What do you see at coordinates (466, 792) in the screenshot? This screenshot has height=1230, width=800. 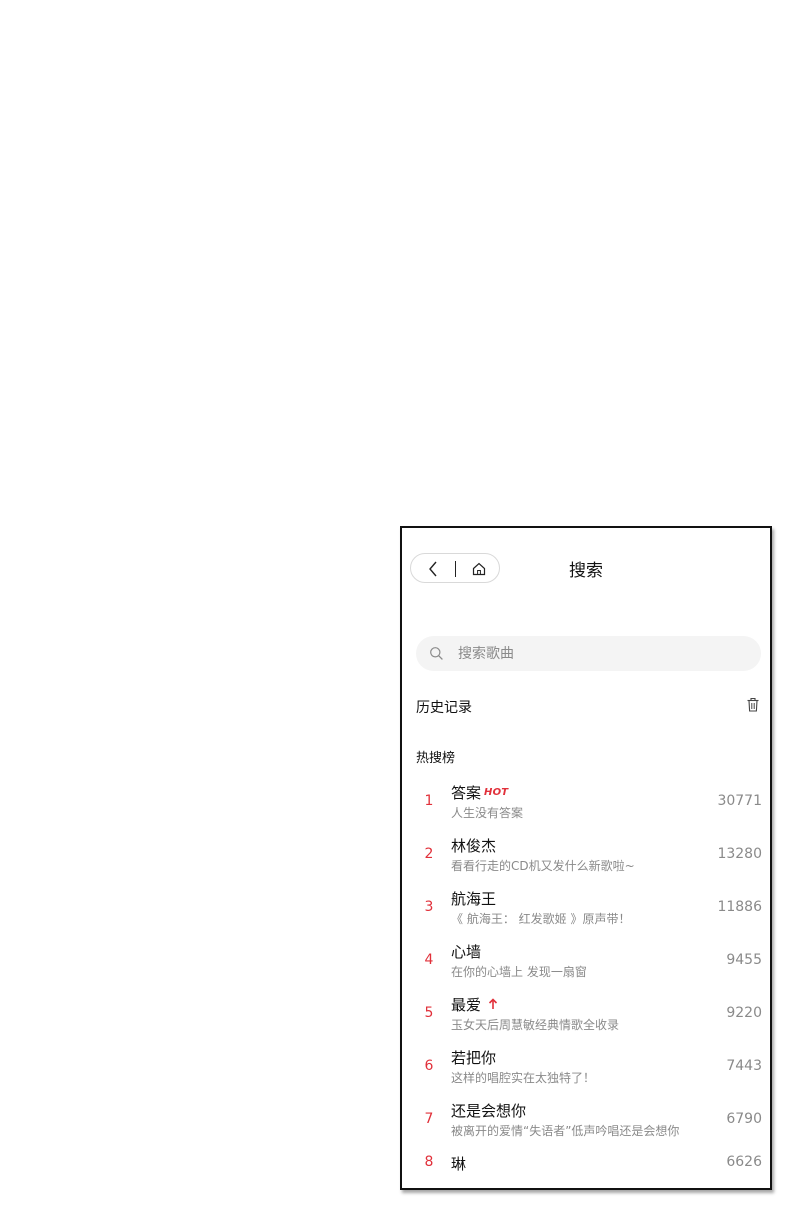 I see `song-name: 答案` at bounding box center [466, 792].